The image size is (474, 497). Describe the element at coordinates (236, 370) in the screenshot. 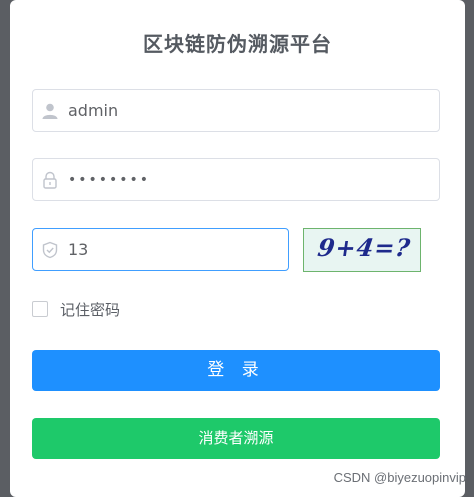

I see `login-button: 登 录` at that location.